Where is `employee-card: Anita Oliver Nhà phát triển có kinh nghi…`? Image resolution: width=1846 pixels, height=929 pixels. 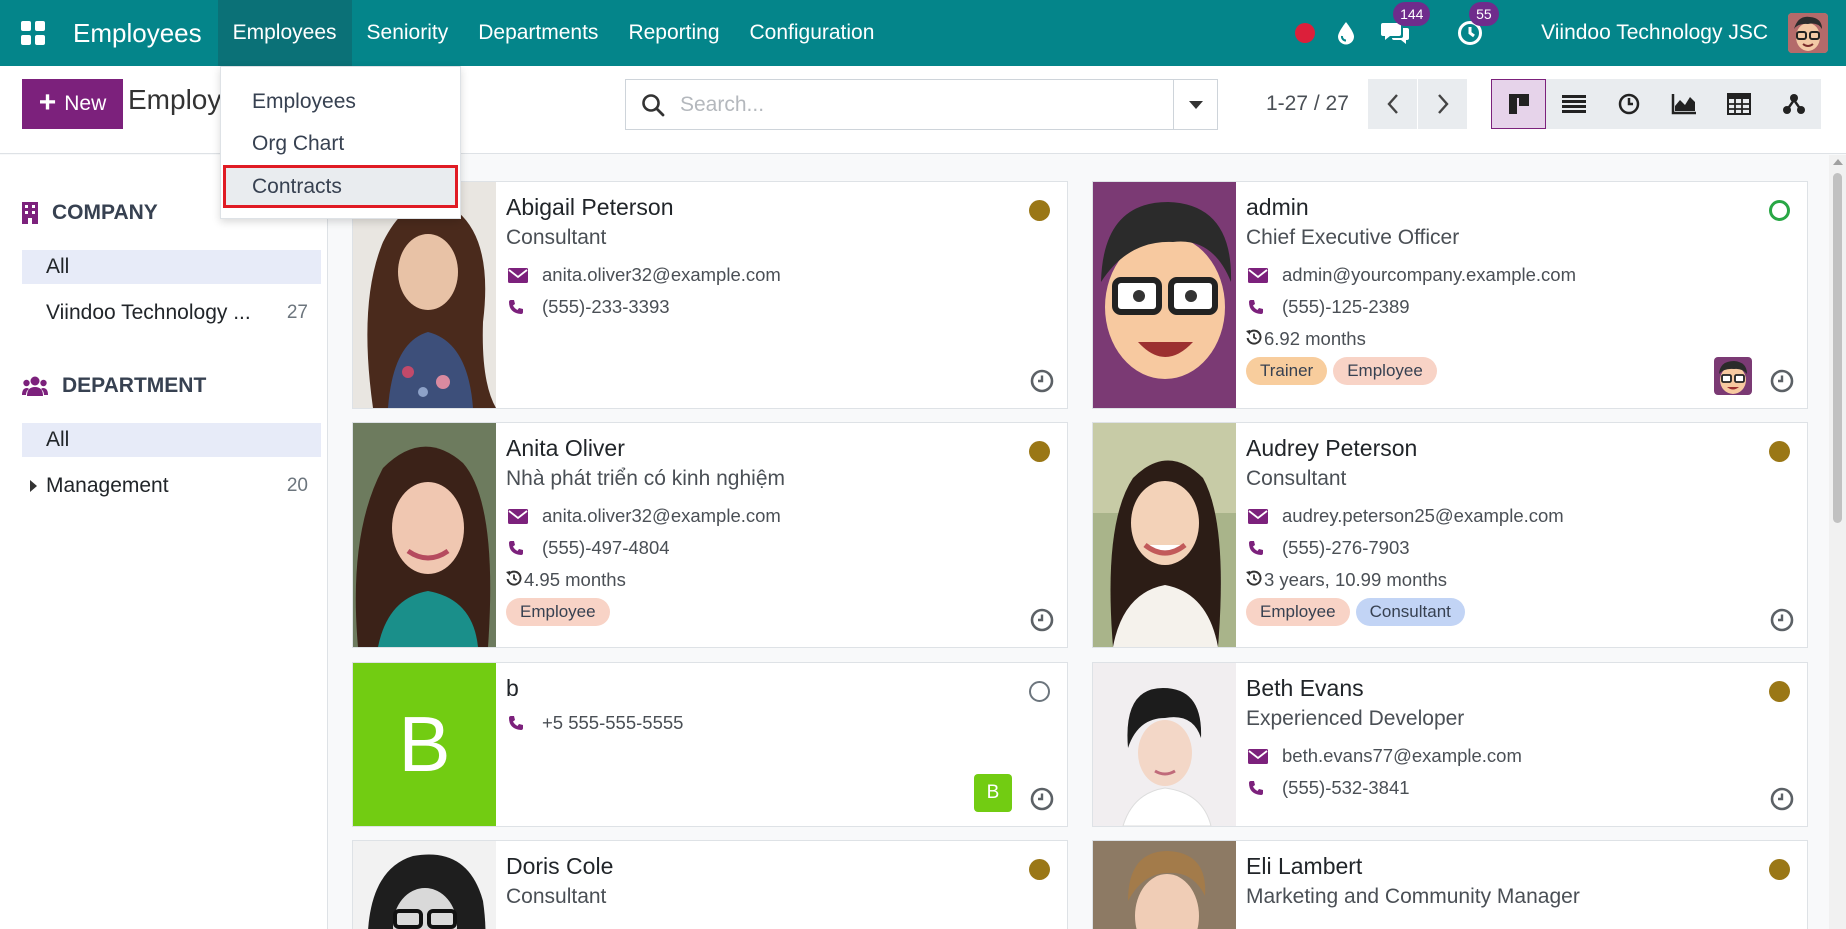 employee-card: Anita Oliver Nhà phát triển có kinh nghi… is located at coordinates (710, 535).